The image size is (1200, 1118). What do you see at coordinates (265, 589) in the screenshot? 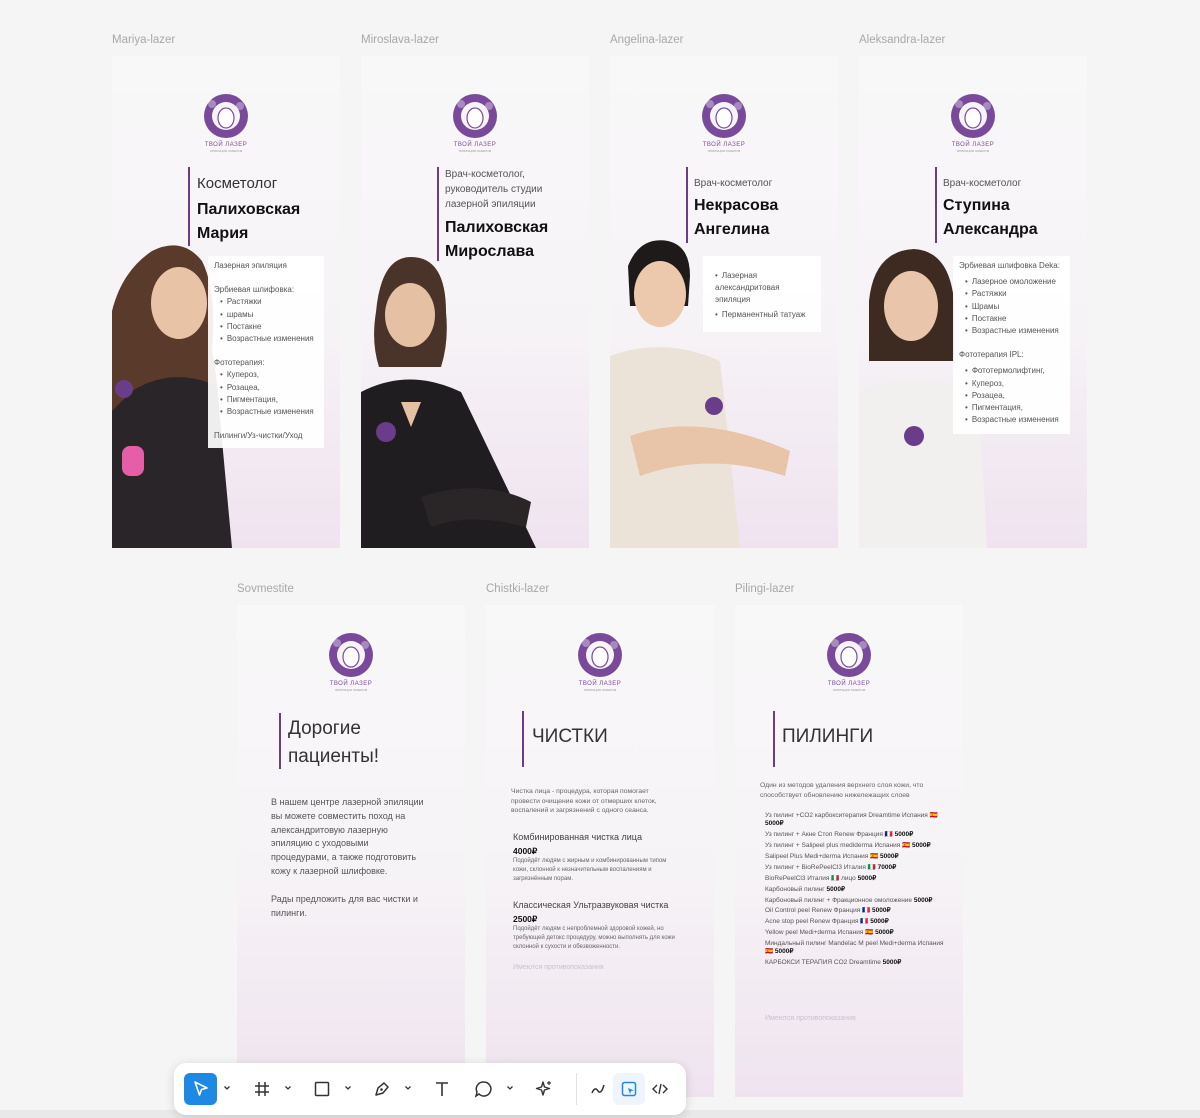
I see `frame-label-sovmestite: Sovmestite` at bounding box center [265, 589].